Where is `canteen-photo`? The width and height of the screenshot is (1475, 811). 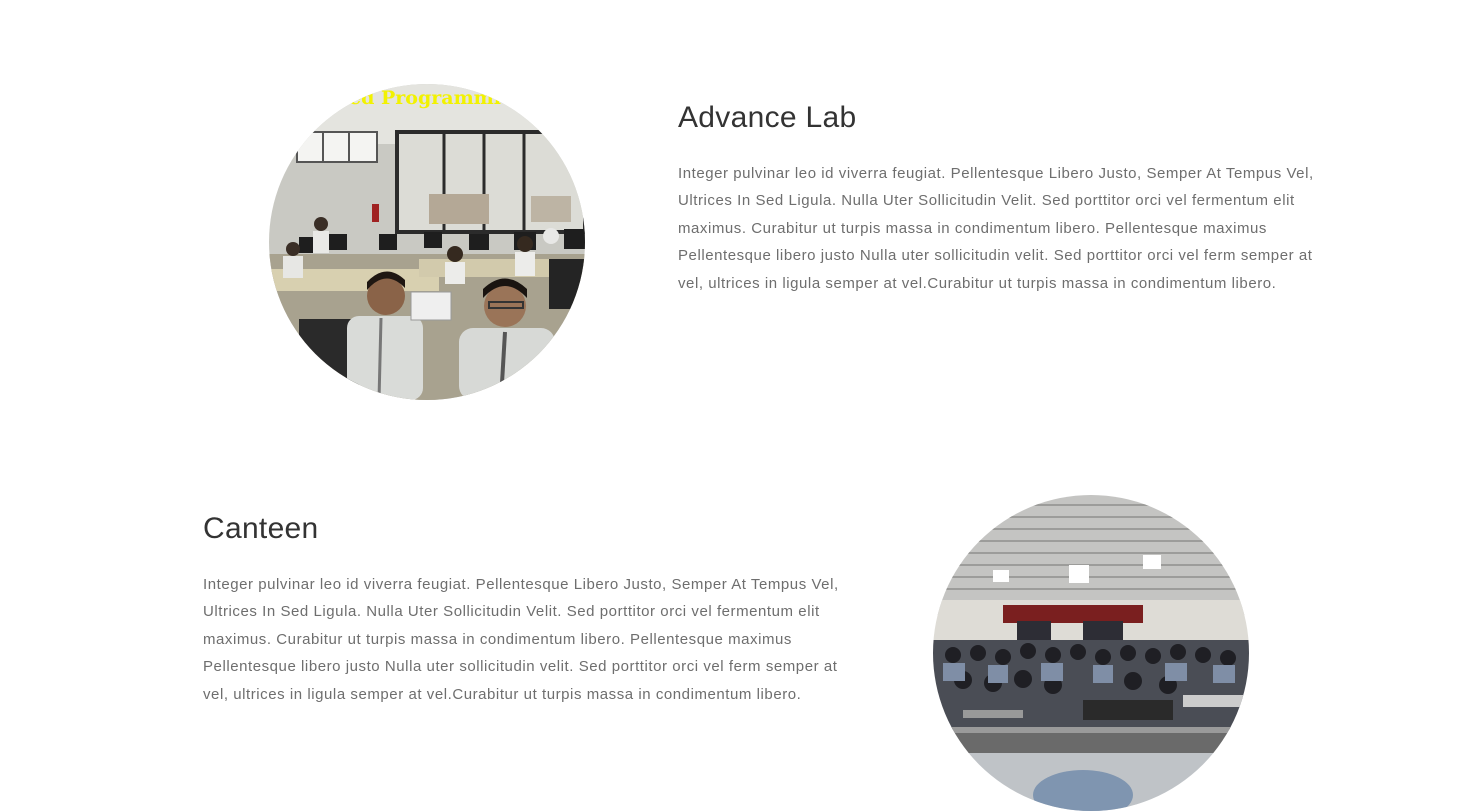
canteen-photo is located at coordinates (1091, 653).